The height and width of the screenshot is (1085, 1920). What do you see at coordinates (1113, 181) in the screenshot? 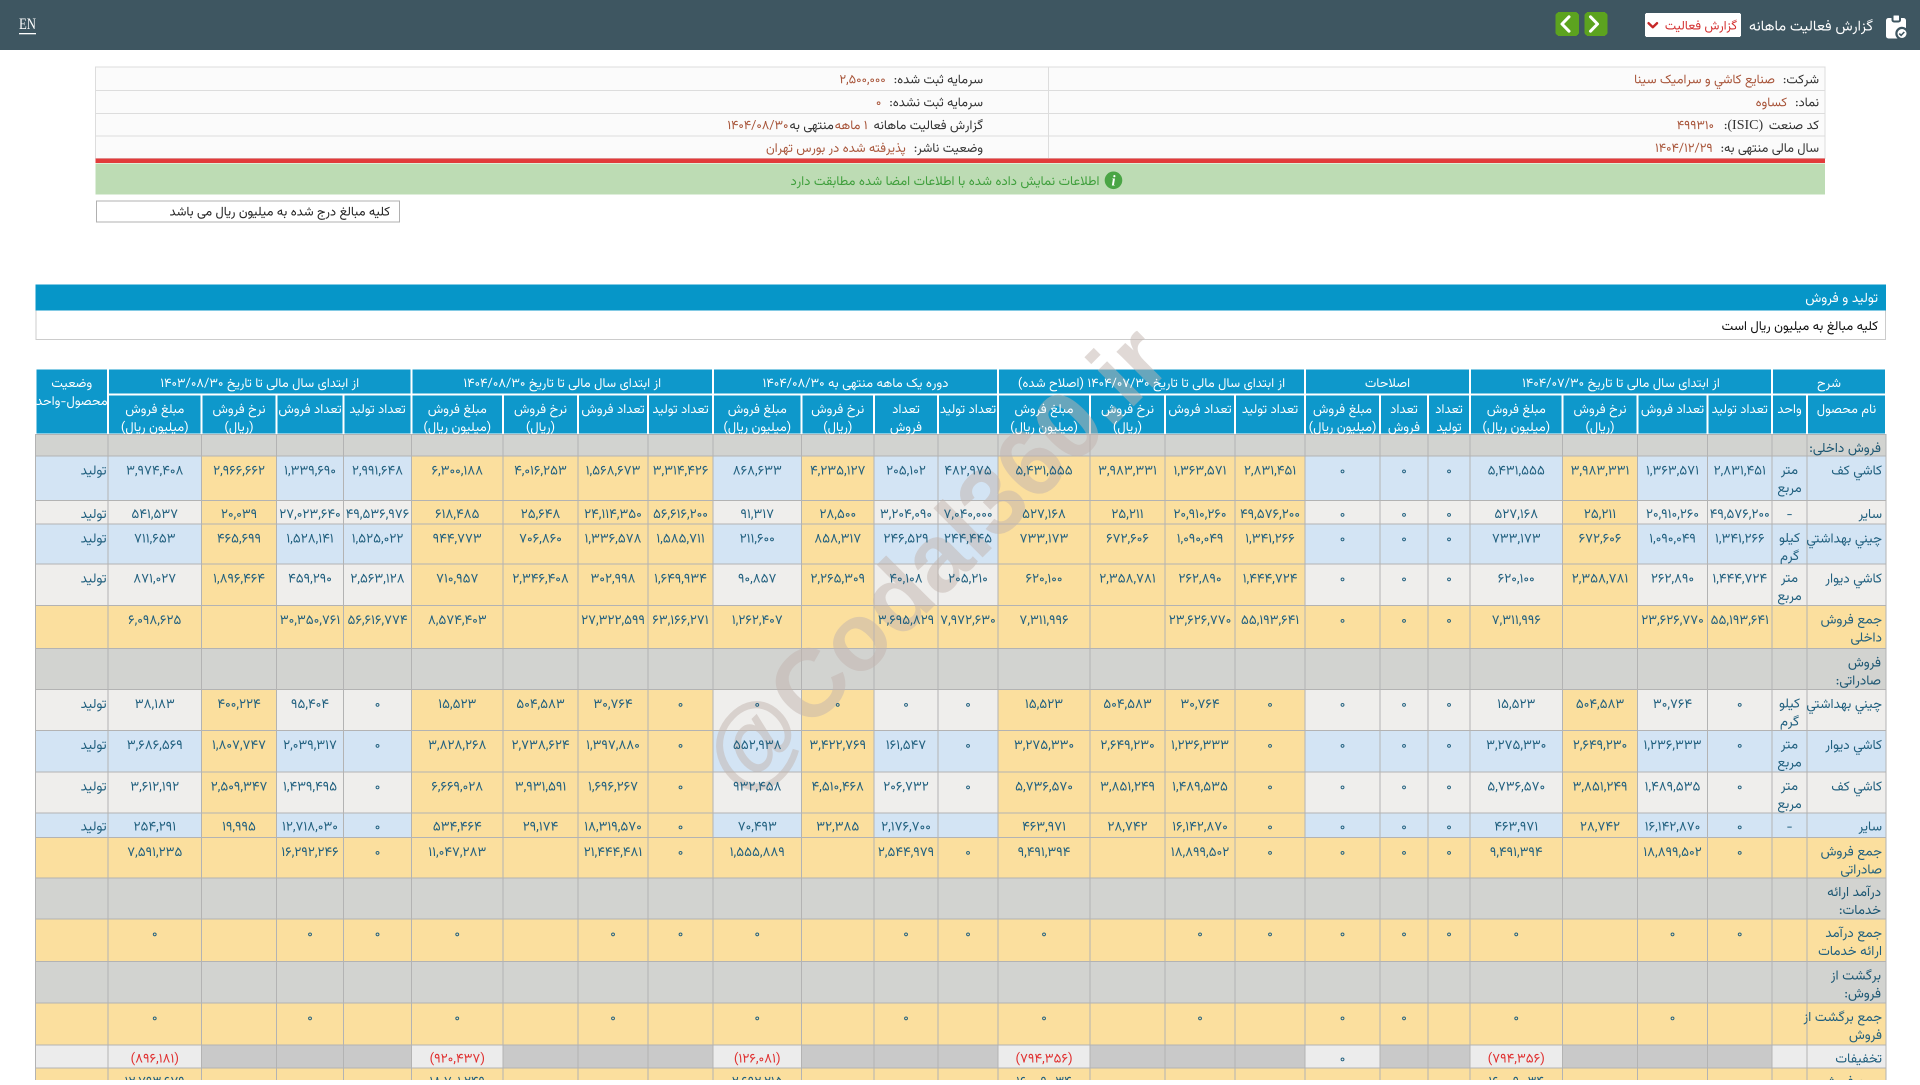
I see `svg-text: i` at bounding box center [1113, 181].